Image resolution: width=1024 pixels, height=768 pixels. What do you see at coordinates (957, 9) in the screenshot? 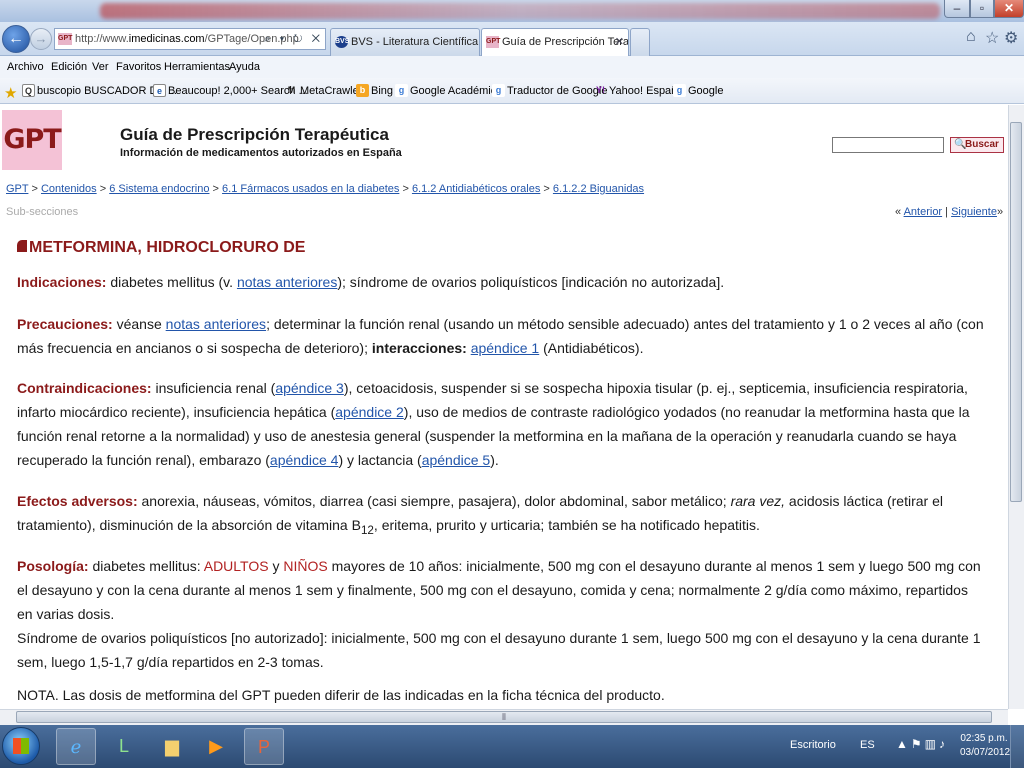
I see `minimize-button: –` at bounding box center [957, 9].